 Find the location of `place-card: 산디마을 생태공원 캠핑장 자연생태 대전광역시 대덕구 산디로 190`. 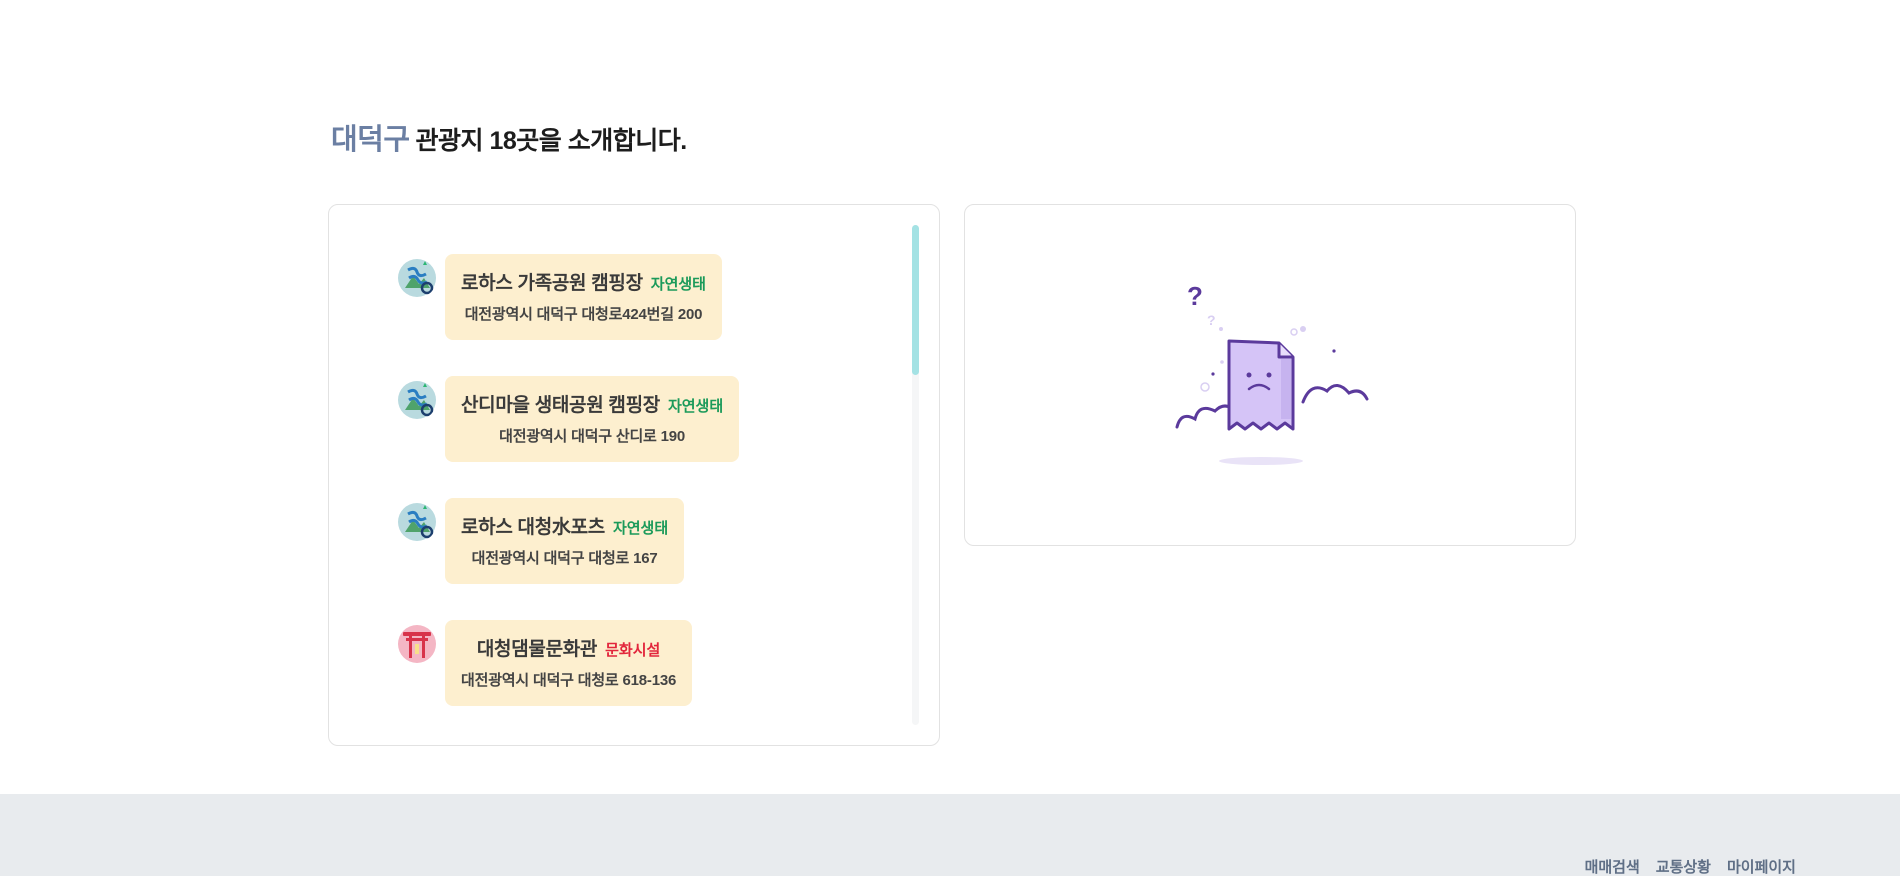

place-card: 산디마을 생태공원 캠핑장 자연생태 대전광역시 대덕구 산디로 190 is located at coordinates (592, 419).